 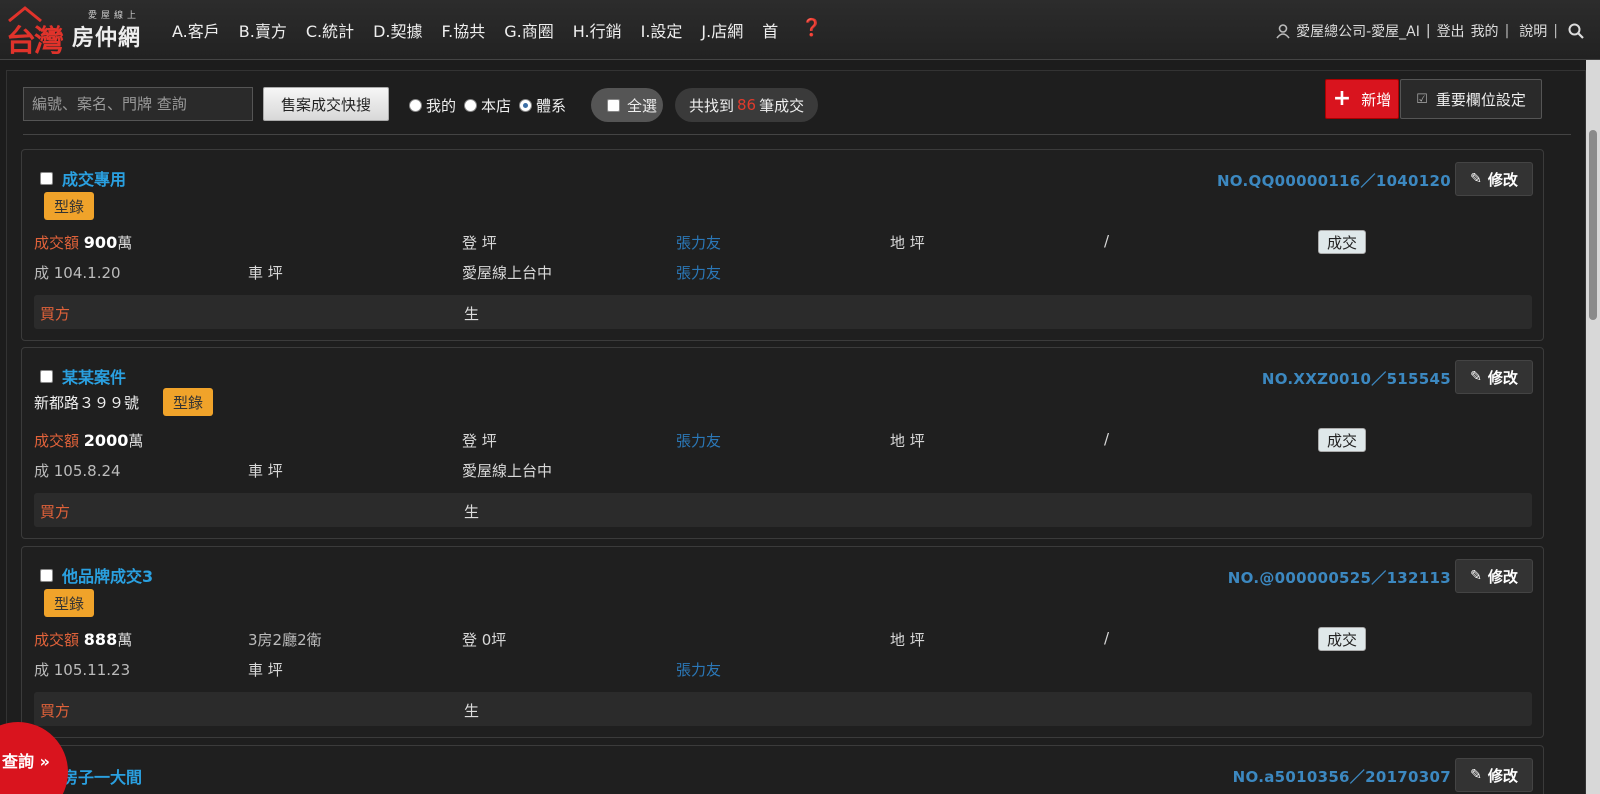 I want to click on radio-system, so click(x=526, y=105).